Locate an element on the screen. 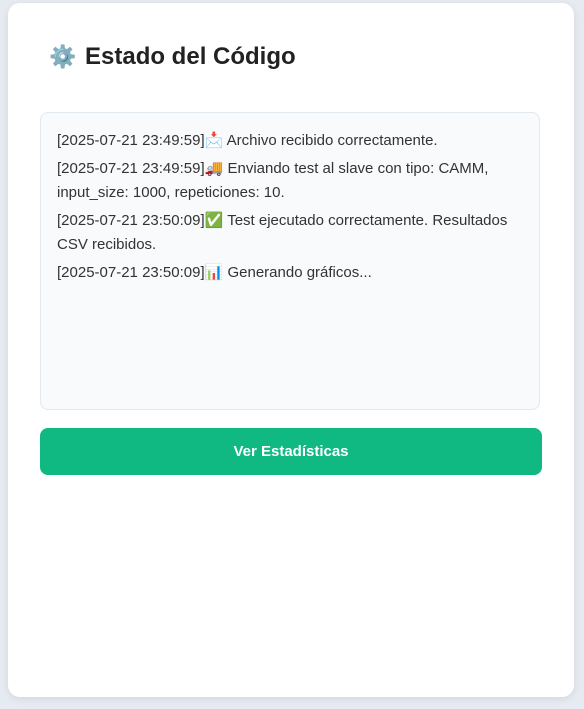 The height and width of the screenshot is (709, 584). view-statistics-button: Ver Estadísticas is located at coordinates (291, 451).